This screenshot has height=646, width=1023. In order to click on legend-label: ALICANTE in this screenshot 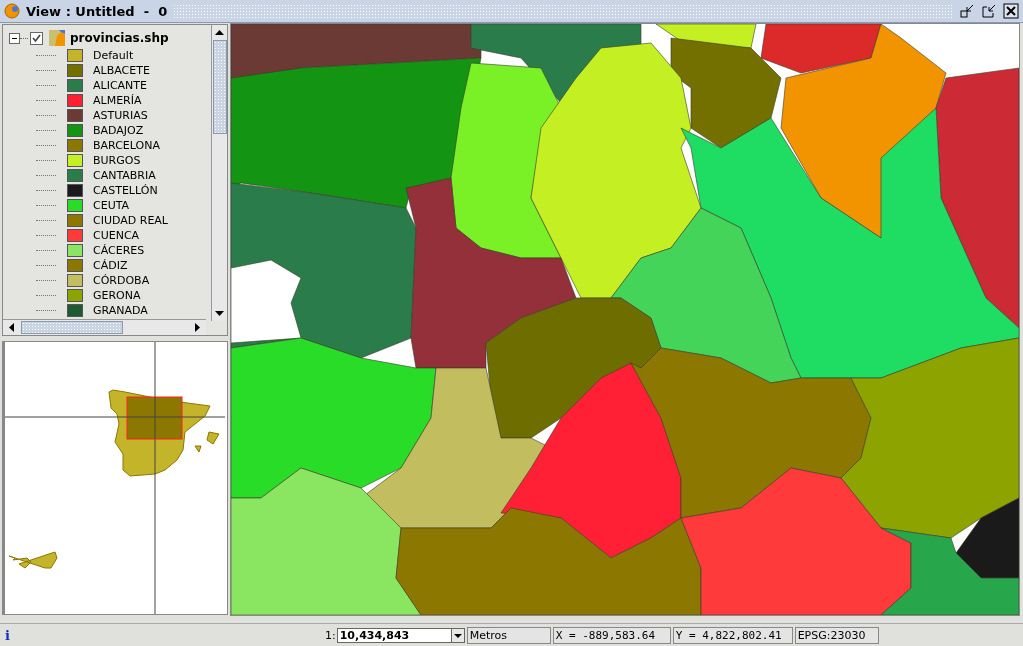, I will do `click(120, 86)`.